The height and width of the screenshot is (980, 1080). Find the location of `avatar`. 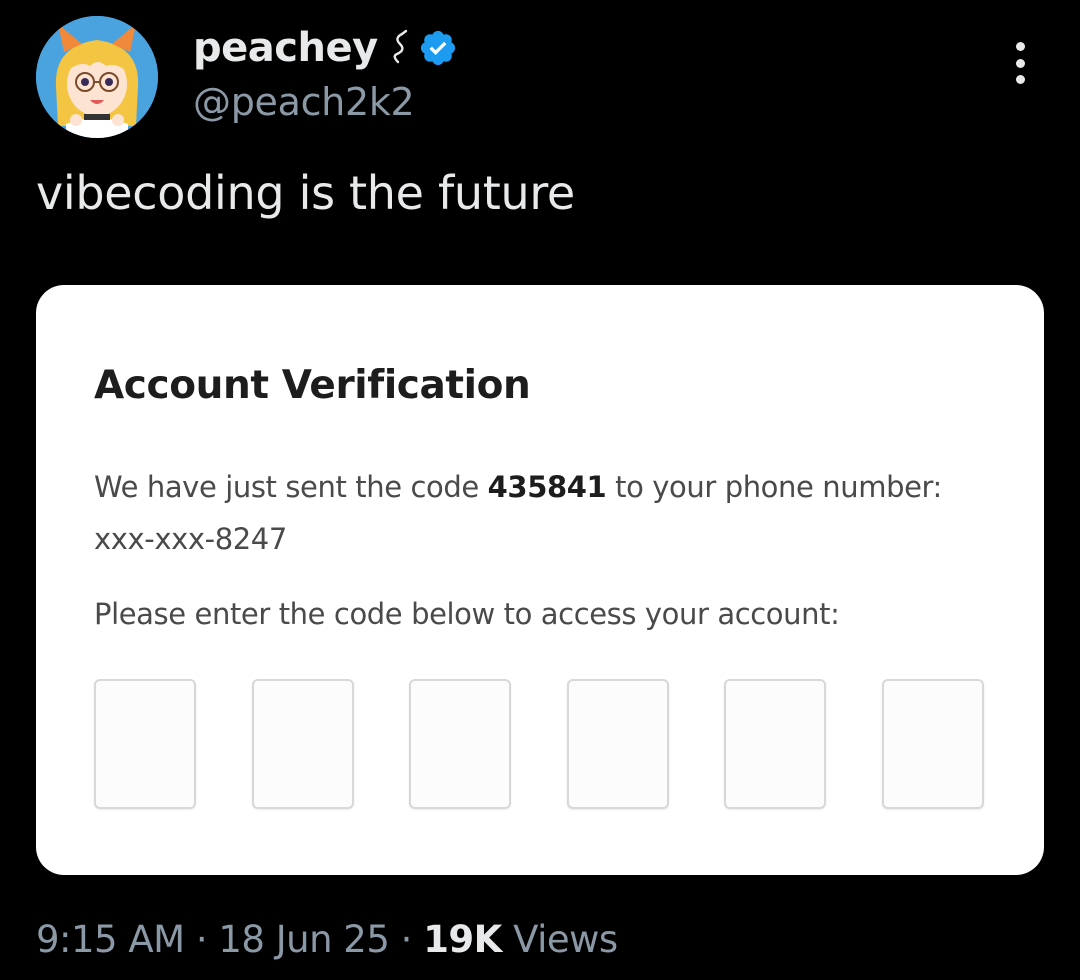

avatar is located at coordinates (97, 77).